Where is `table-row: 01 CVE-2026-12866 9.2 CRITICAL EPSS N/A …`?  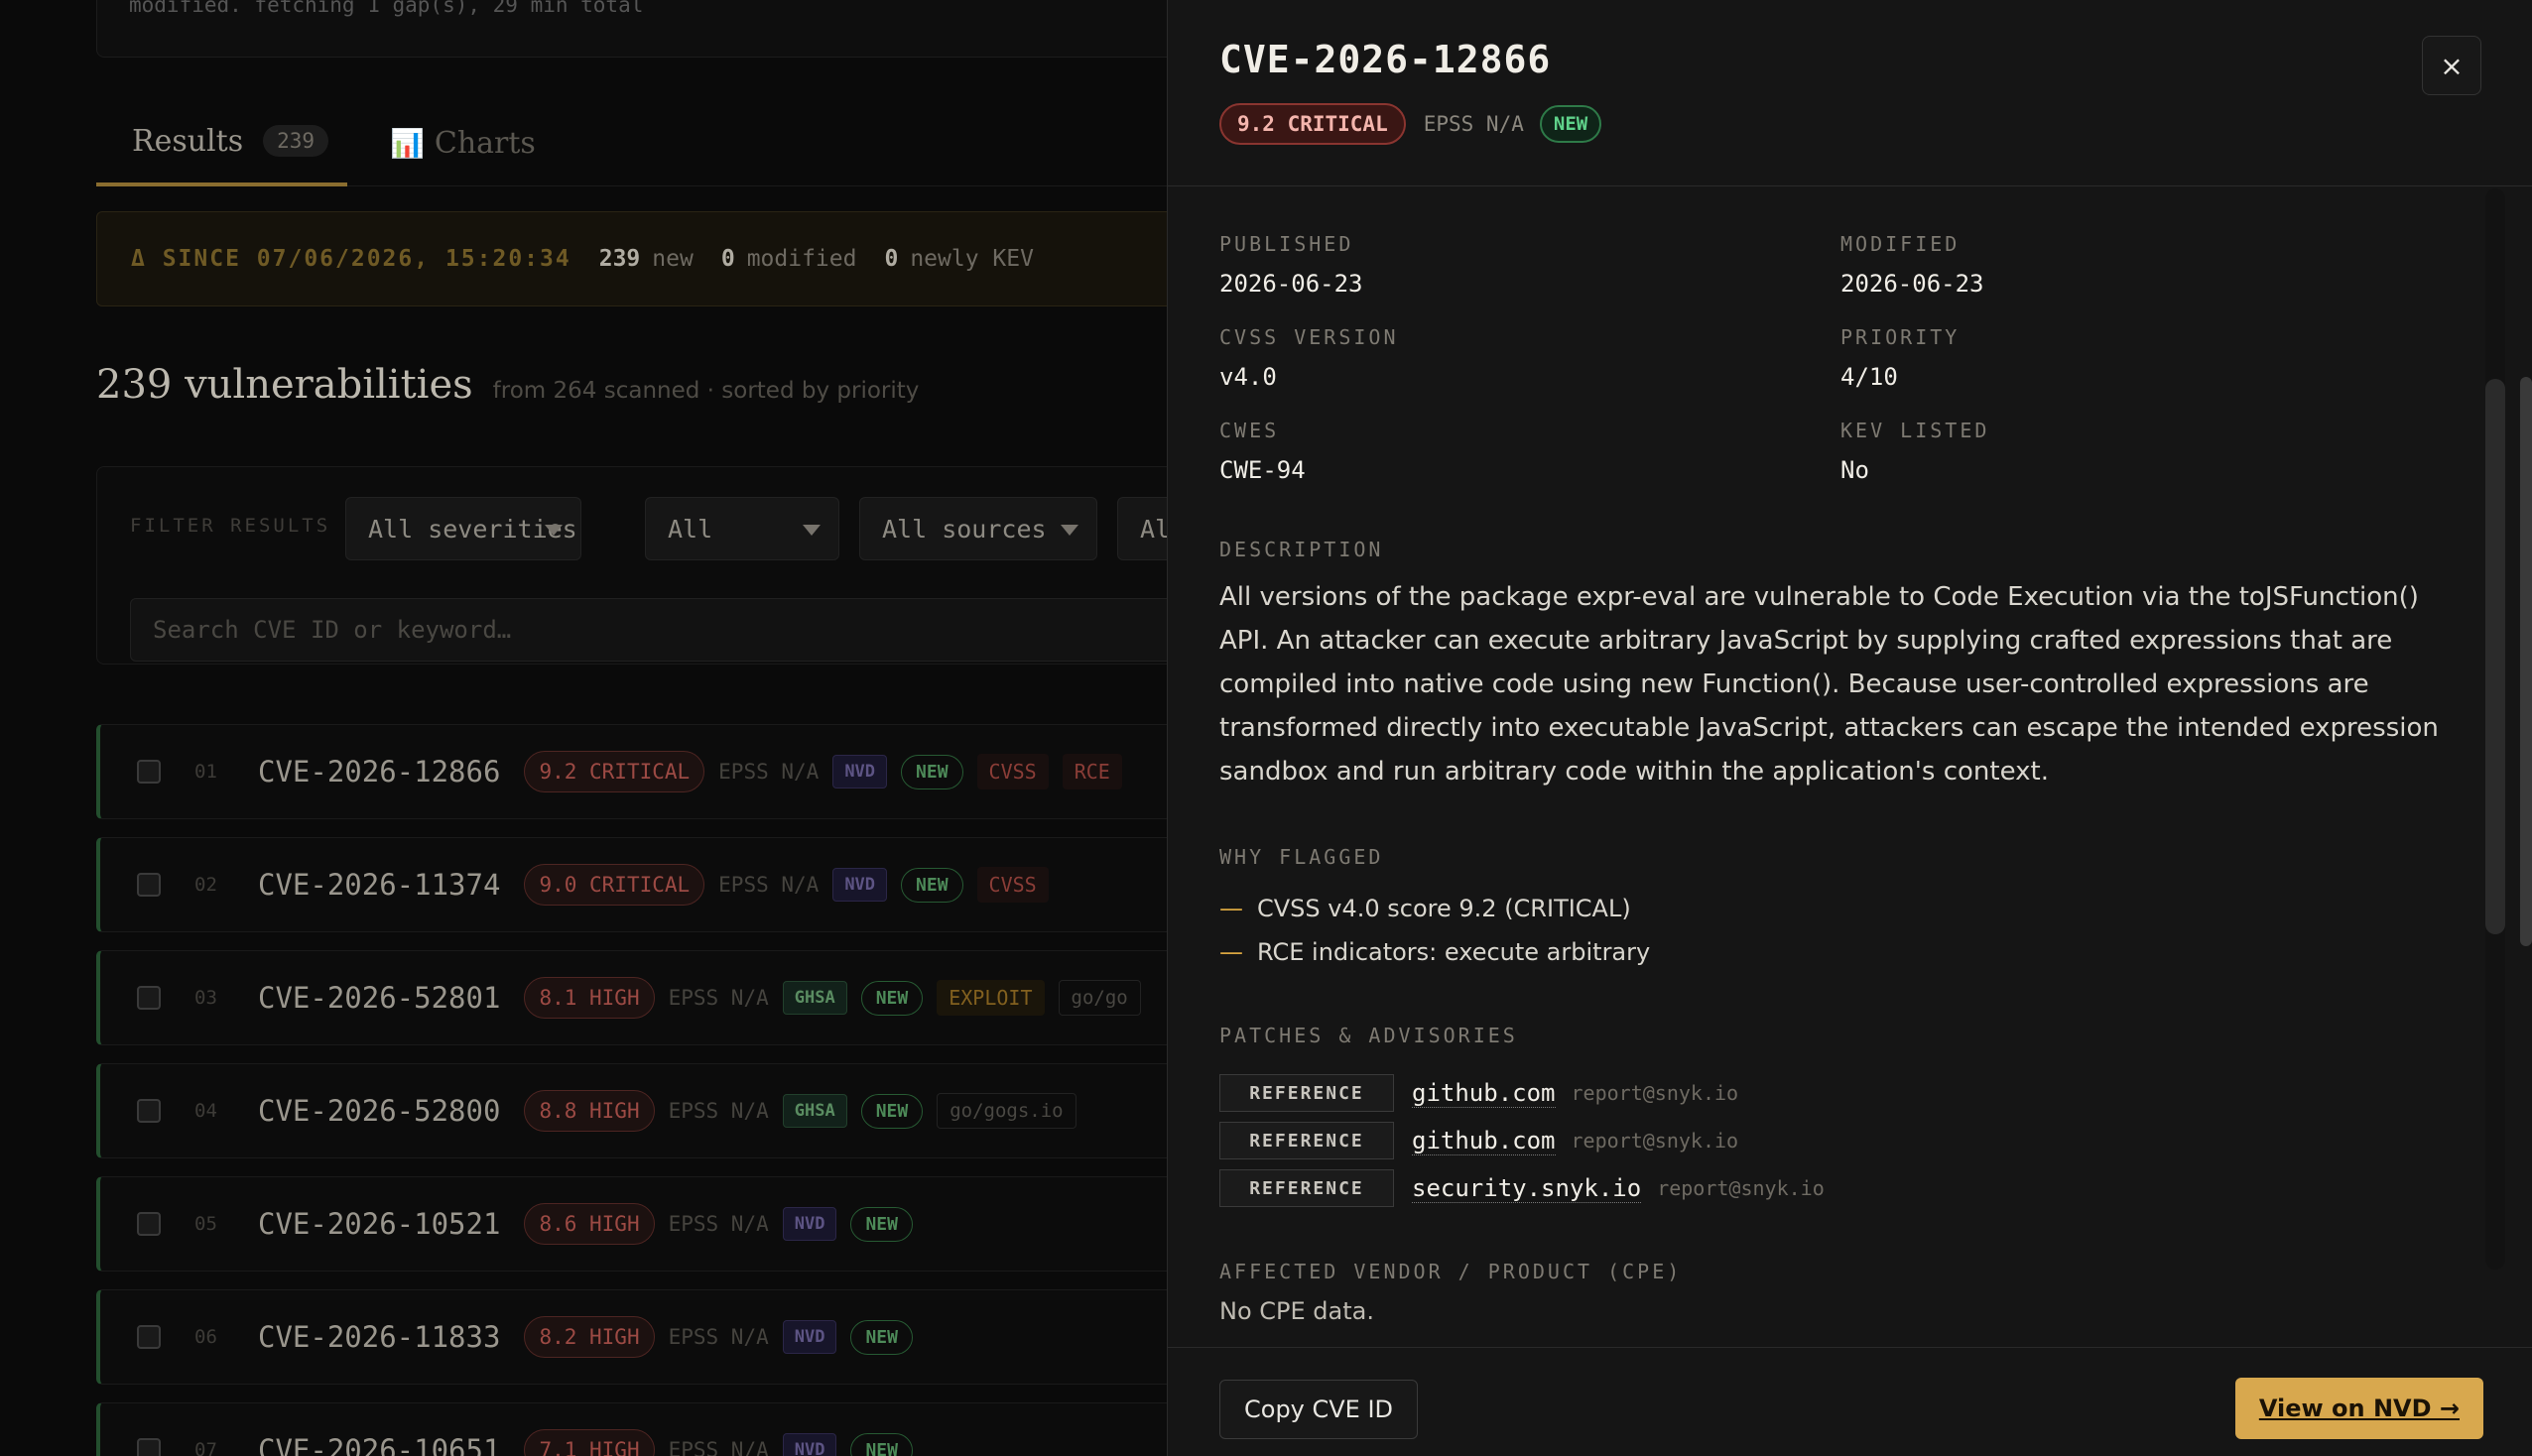
table-row: 01 CVE-2026-12866 9.2 CRITICAL EPSS N/A … is located at coordinates (632, 771).